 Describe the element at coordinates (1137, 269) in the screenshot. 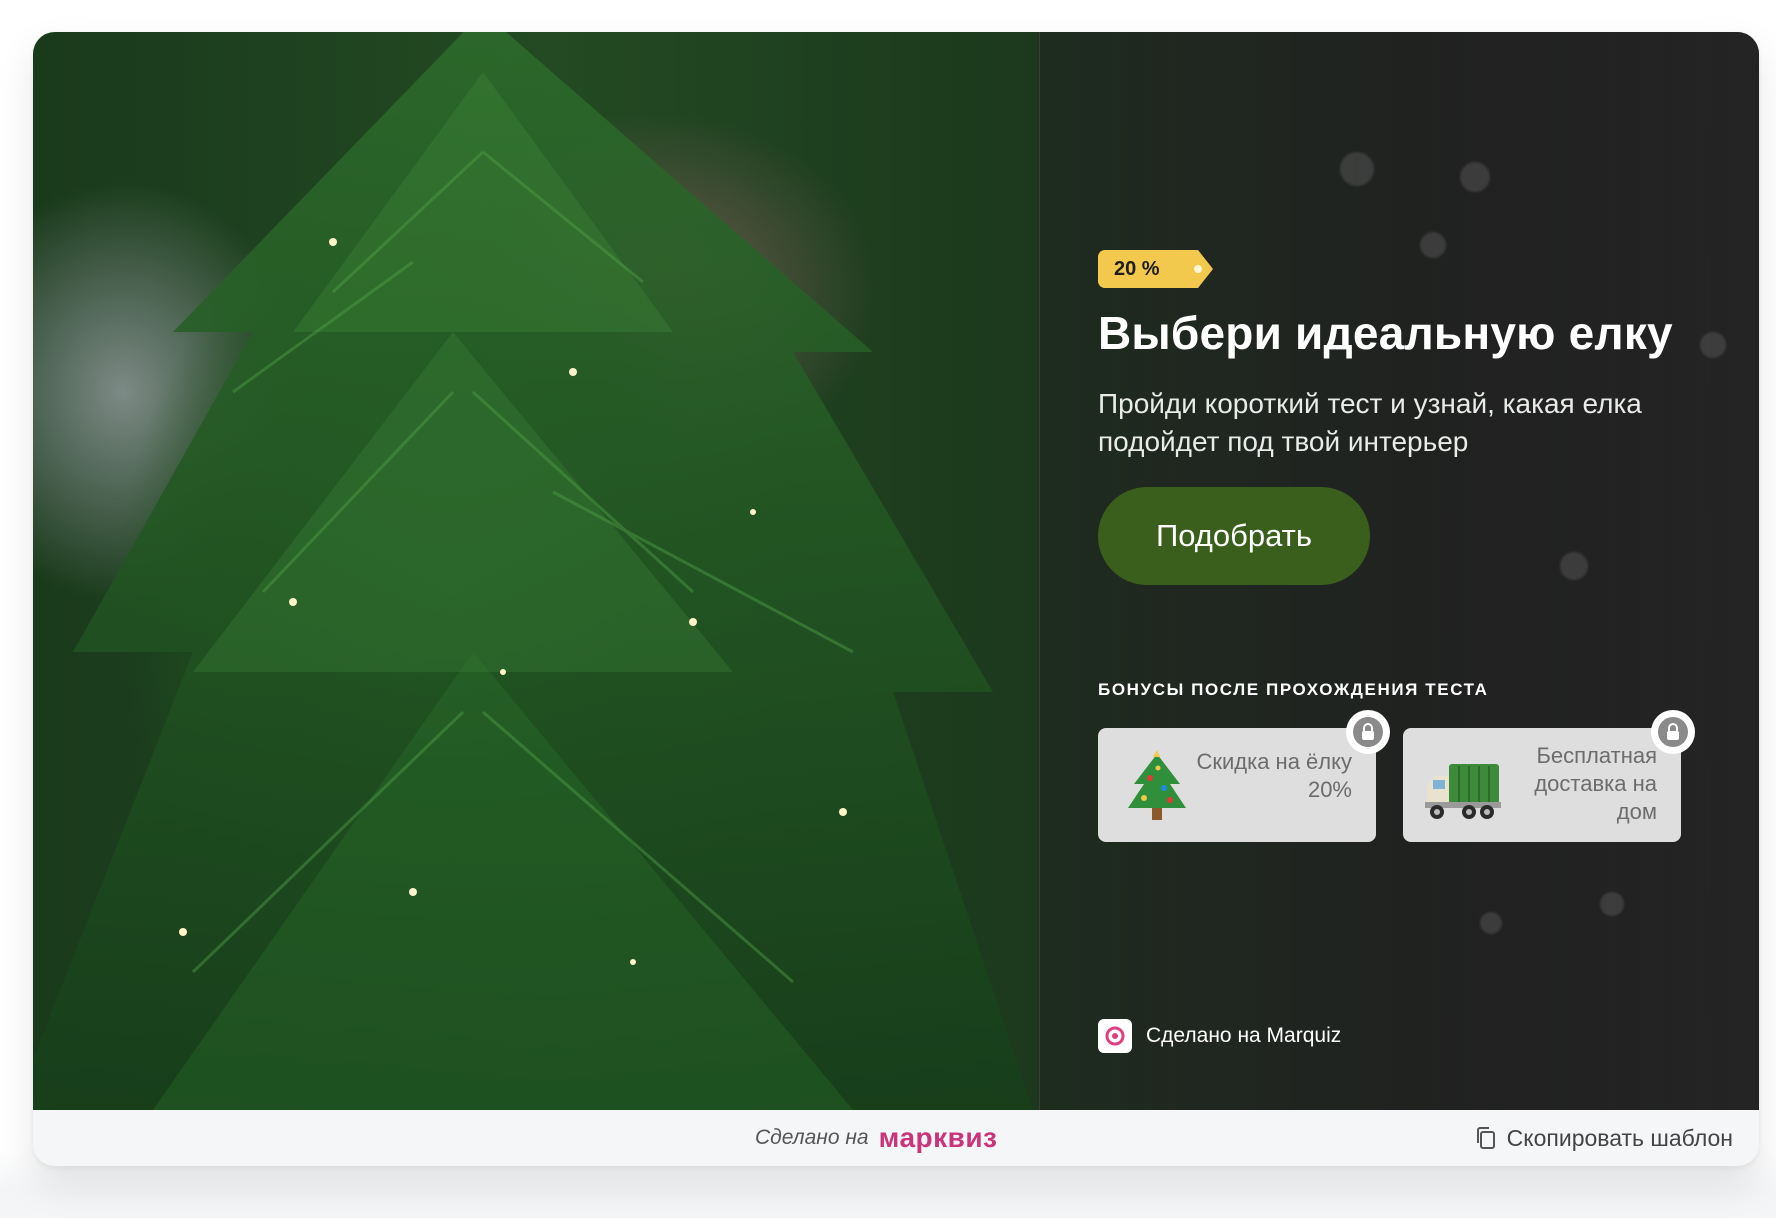

I see `discount-badge-label: 20 %` at that location.